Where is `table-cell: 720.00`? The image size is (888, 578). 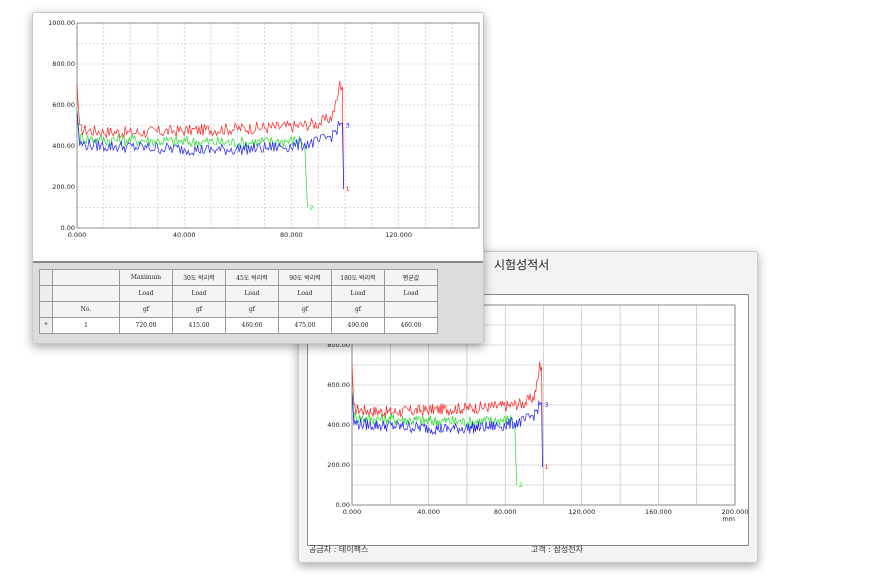 table-cell: 720.00 is located at coordinates (146, 325).